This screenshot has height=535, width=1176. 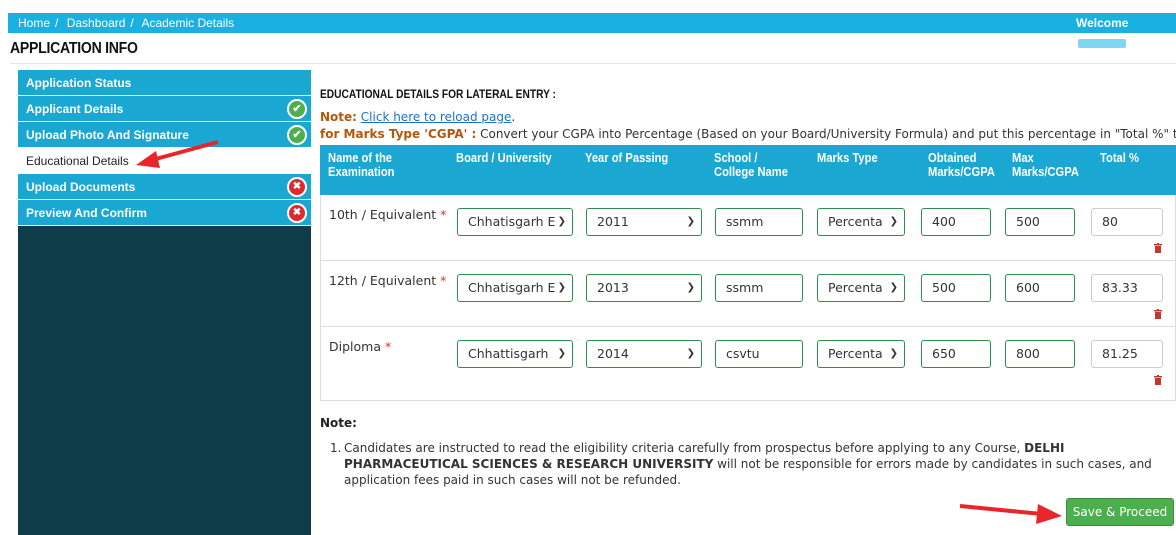 I want to click on max-marks-input: 600, so click(x=1040, y=288).